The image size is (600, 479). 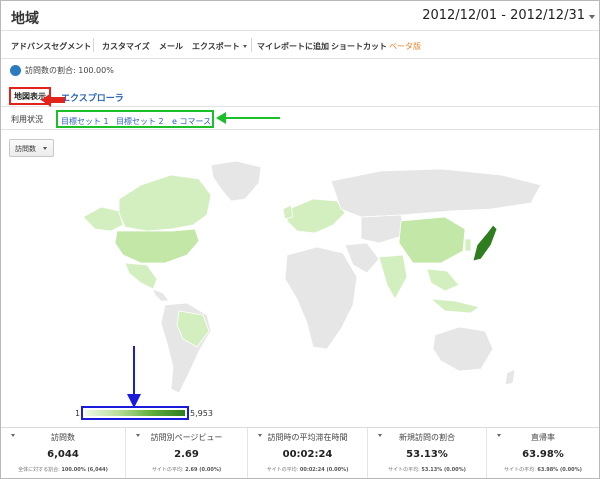 What do you see at coordinates (324, 470) in the screenshot?
I see `stat-sub-value: 00:02:24 (0.00%)` at bounding box center [324, 470].